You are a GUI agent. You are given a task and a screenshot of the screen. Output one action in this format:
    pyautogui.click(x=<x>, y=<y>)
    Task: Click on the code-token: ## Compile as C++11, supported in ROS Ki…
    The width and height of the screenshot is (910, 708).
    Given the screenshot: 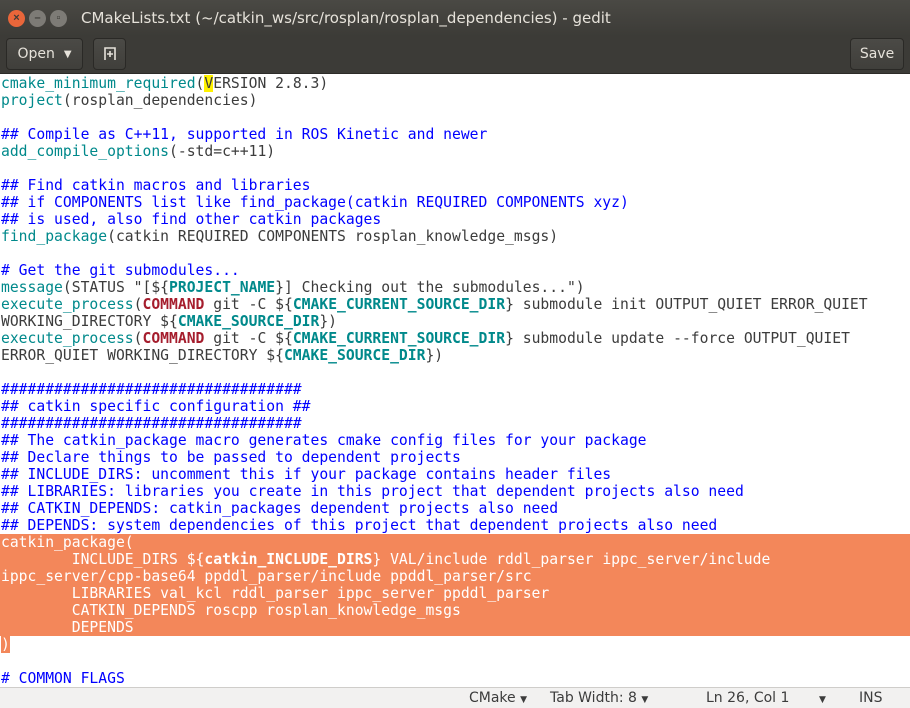 What is the action you would take?
    pyautogui.click(x=244, y=134)
    